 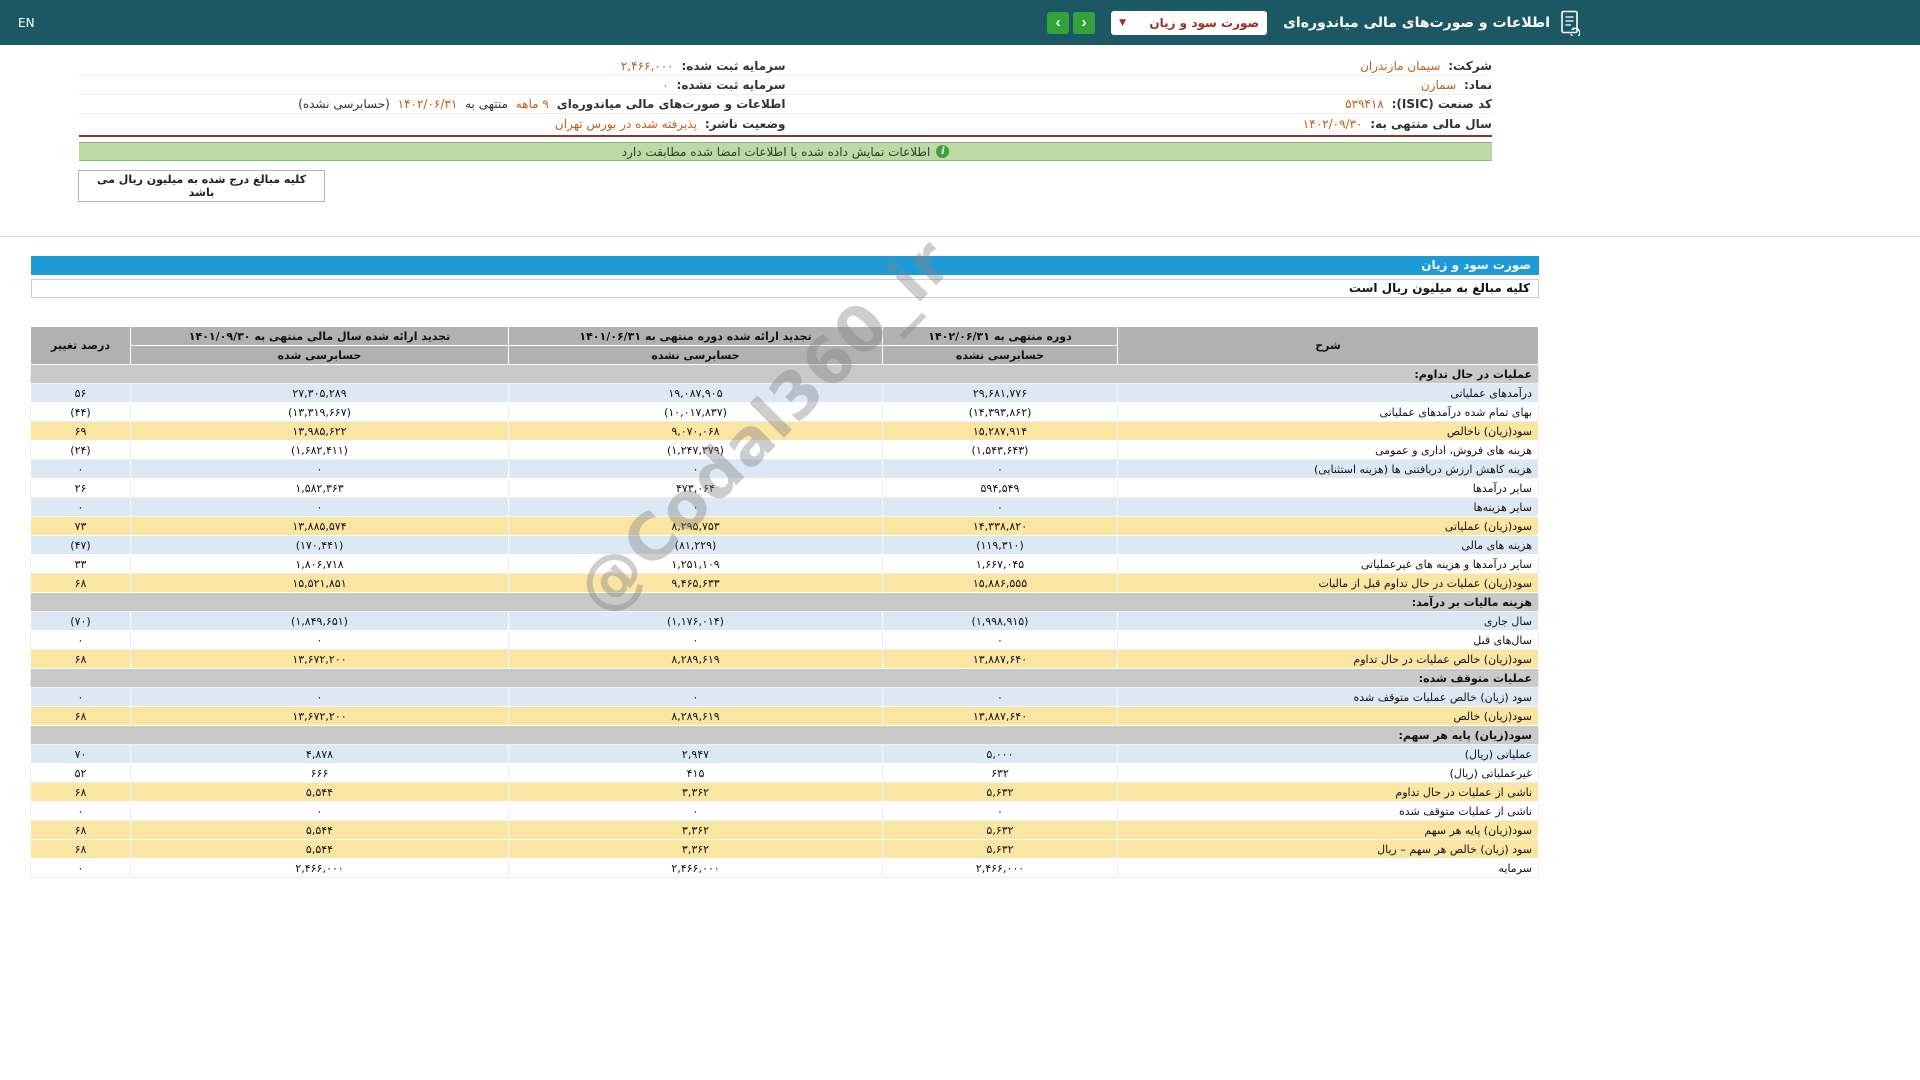 I want to click on period-value-3: ۵,۵۴۴, so click(x=319, y=849).